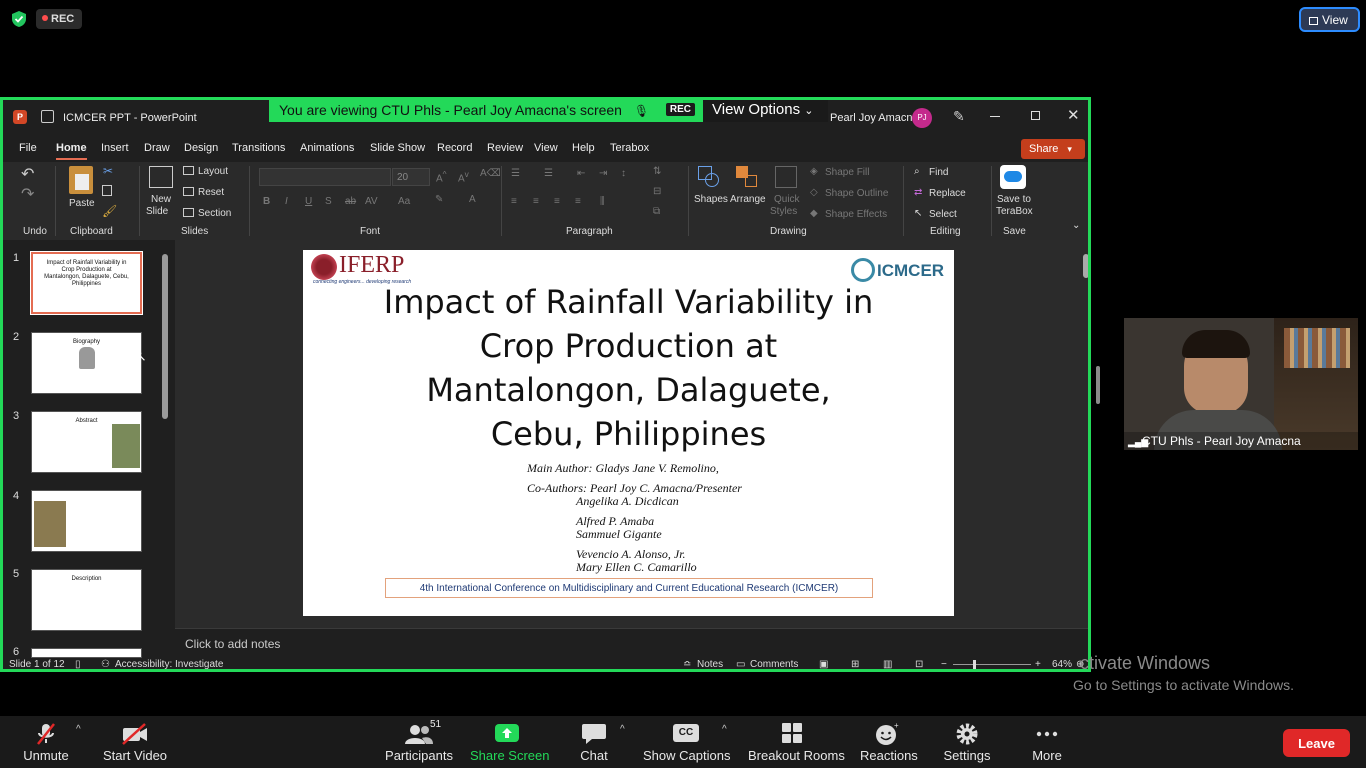 The image size is (1366, 768). Describe the element at coordinates (711, 199) in the screenshot. I see `shapes-button: Shapes` at that location.